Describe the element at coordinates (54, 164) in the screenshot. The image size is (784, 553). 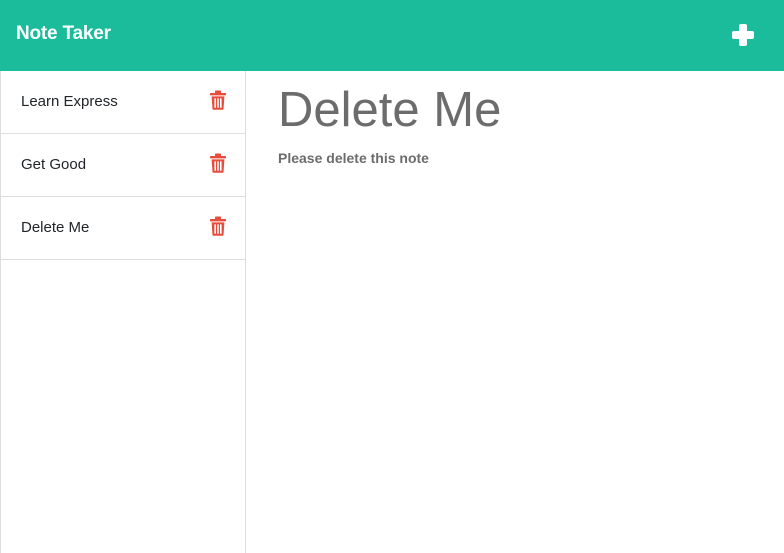
I see `note-list-item-title: Get Good` at that location.